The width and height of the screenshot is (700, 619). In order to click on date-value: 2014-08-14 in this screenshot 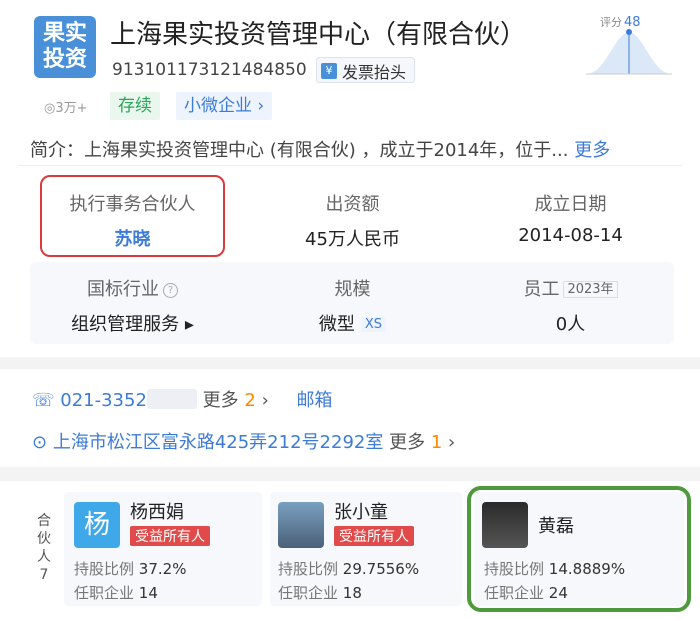, I will do `click(570, 235)`.